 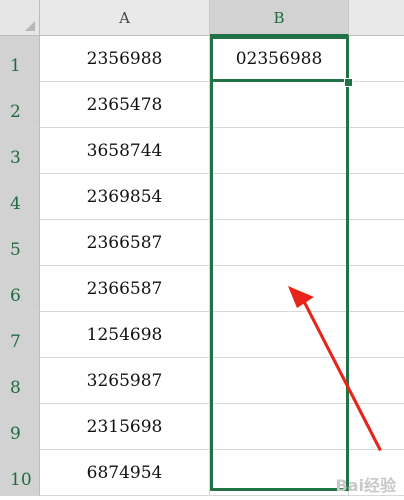 What do you see at coordinates (30, 26) in the screenshot?
I see `select-all-icon` at bounding box center [30, 26].